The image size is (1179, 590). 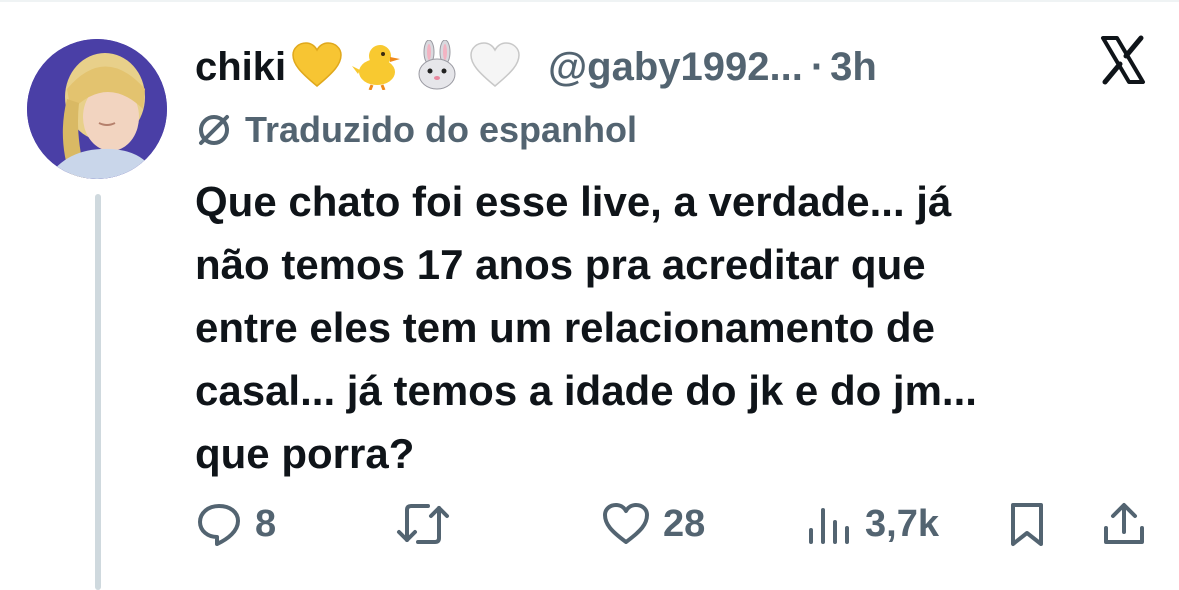 I want to click on heart-icon, so click(x=626, y=523).